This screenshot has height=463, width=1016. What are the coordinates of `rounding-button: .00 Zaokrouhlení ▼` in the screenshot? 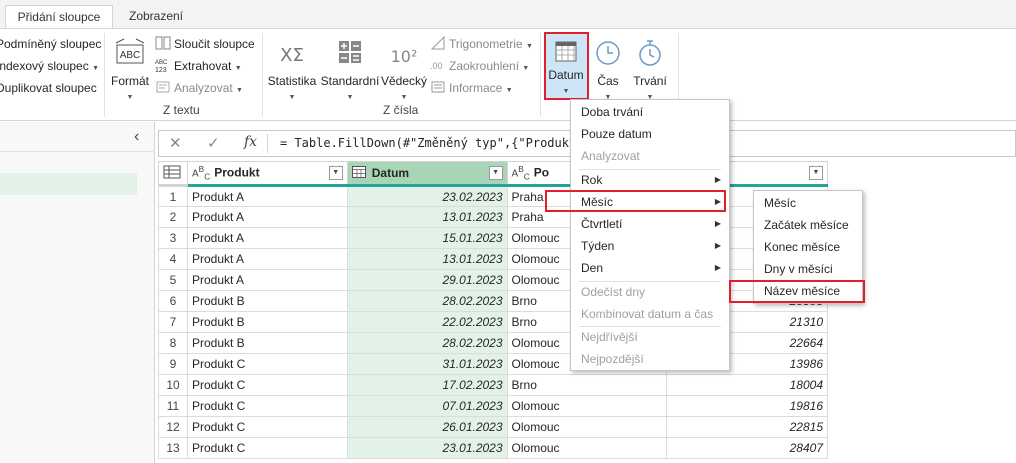 It's located at (479, 66).